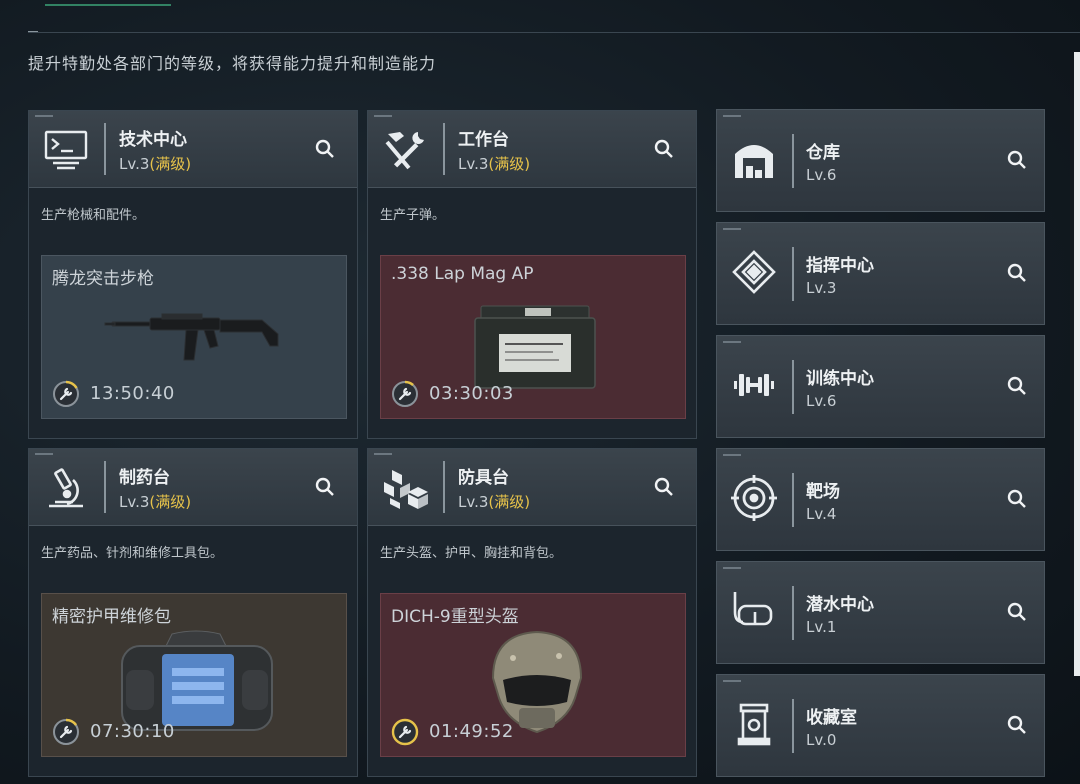 The image size is (1080, 784). I want to click on page-description: 提升特勤处各部门的等级，将获得能力提升和制造能力, so click(232, 63).